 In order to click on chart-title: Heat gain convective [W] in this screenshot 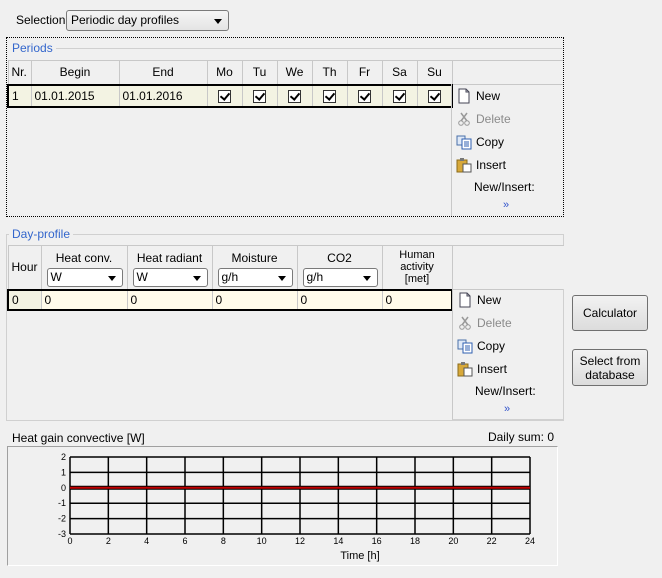, I will do `click(78, 438)`.